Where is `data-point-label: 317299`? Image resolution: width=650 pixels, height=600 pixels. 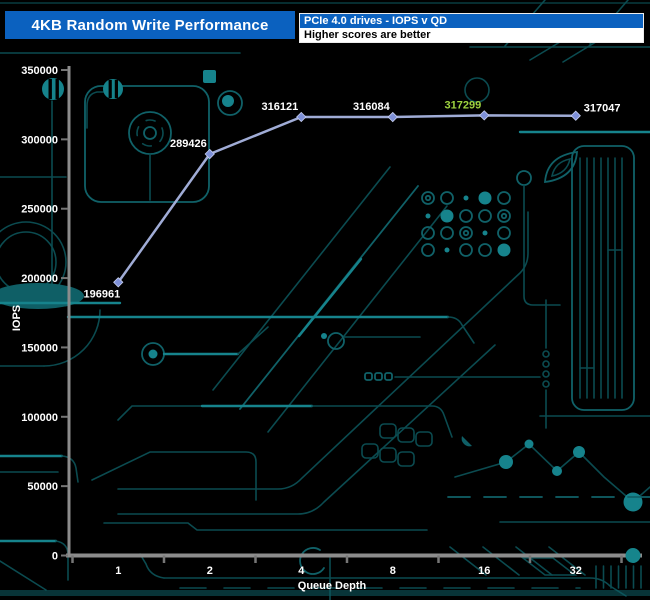
data-point-label: 317299 is located at coordinates (463, 105).